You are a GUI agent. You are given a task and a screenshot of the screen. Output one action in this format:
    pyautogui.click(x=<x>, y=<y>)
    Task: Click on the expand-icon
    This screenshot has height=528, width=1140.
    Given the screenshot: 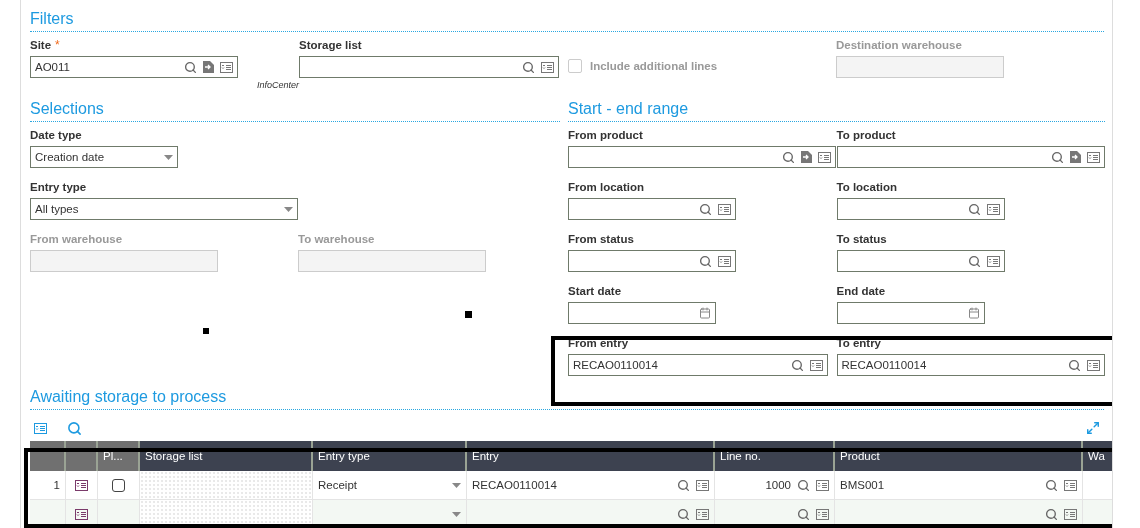 What is the action you would take?
    pyautogui.click(x=1093, y=428)
    